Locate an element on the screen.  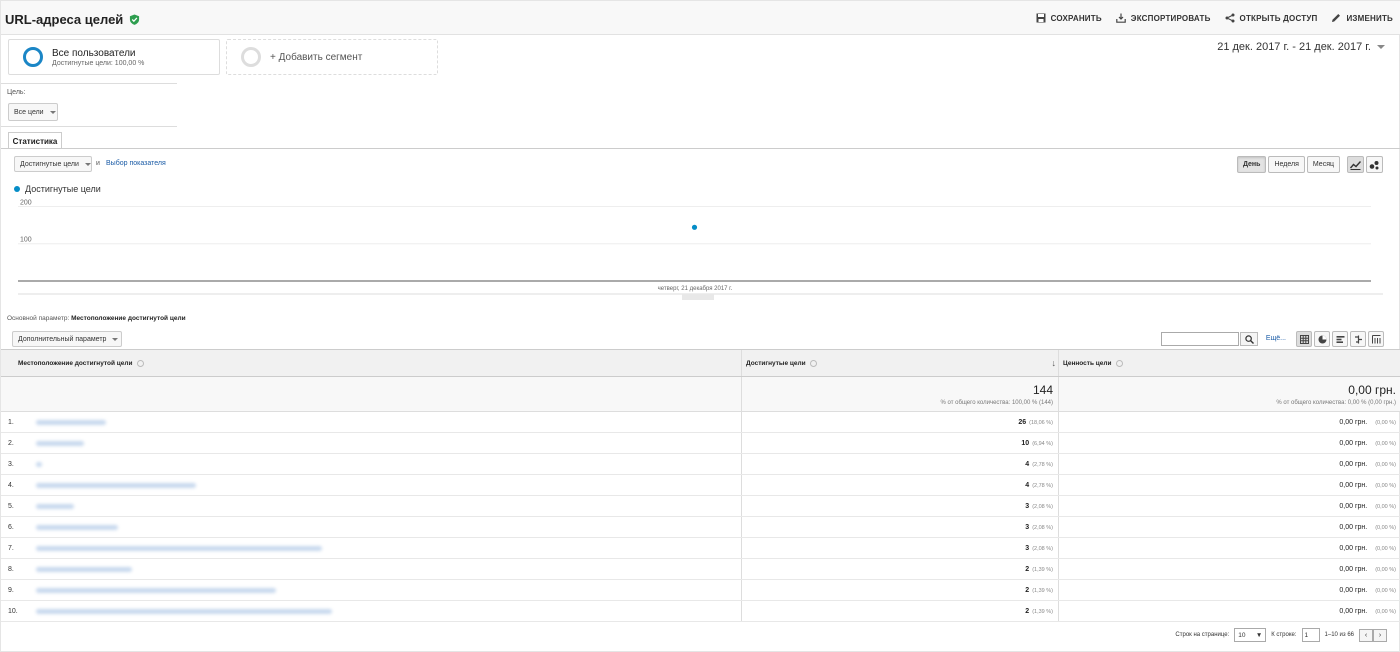
comparison-view-button is located at coordinates (1358, 339).